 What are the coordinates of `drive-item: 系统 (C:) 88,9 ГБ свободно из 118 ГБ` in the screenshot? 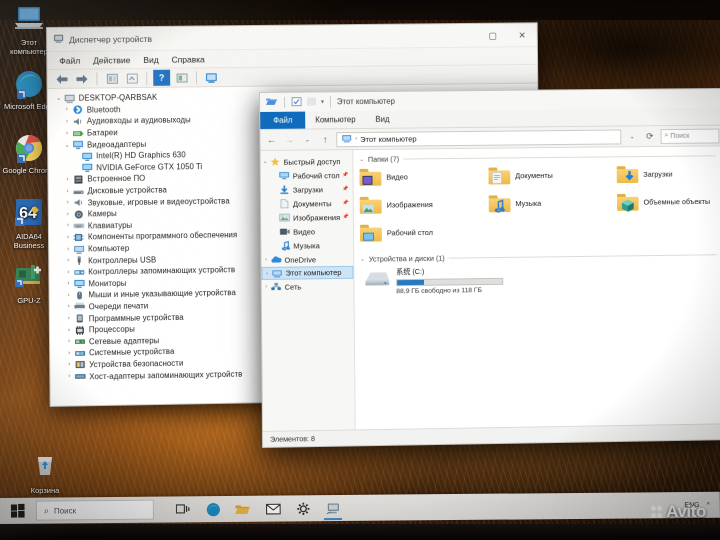 It's located at (540, 279).